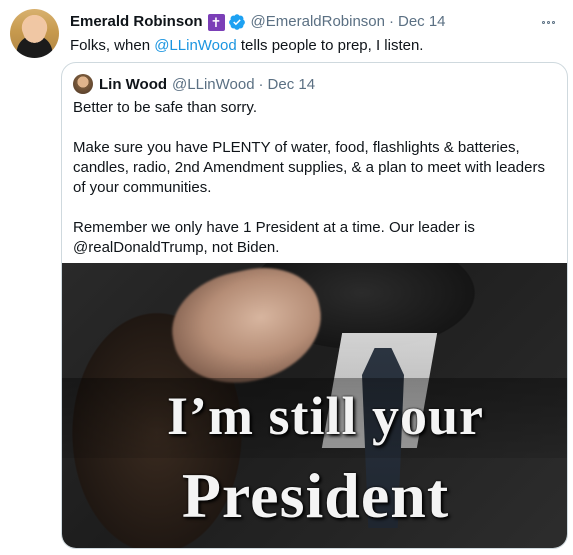  What do you see at coordinates (247, 329) in the screenshot?
I see `pointing-hand` at bounding box center [247, 329].